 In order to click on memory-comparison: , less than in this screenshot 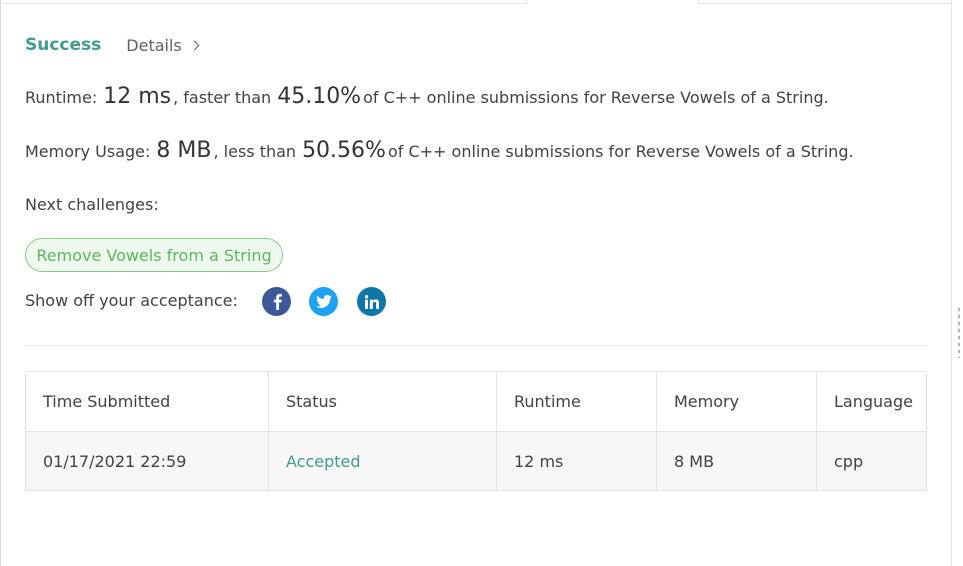, I will do `click(255, 151)`.